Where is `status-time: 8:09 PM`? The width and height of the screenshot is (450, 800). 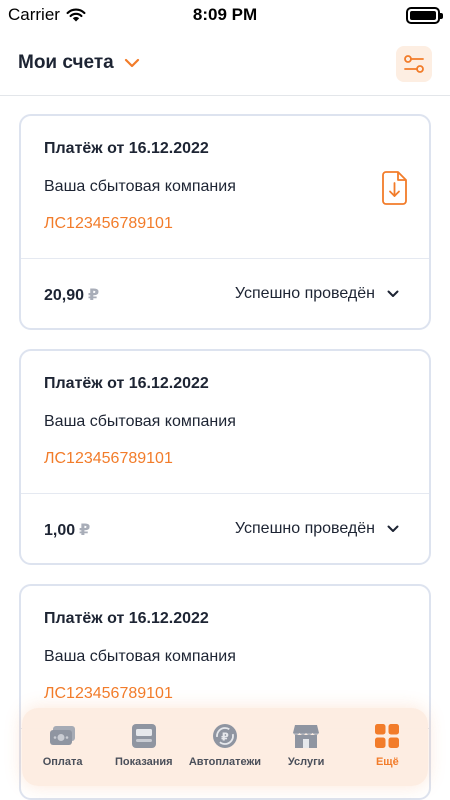 status-time: 8:09 PM is located at coordinates (225, 14).